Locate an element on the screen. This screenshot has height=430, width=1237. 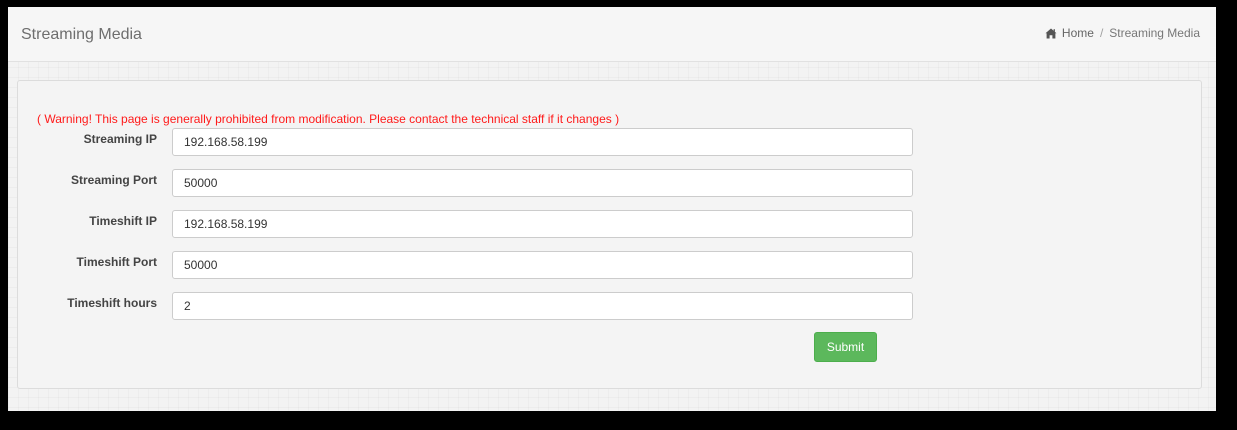
streaming-ip-input is located at coordinates (542, 142).